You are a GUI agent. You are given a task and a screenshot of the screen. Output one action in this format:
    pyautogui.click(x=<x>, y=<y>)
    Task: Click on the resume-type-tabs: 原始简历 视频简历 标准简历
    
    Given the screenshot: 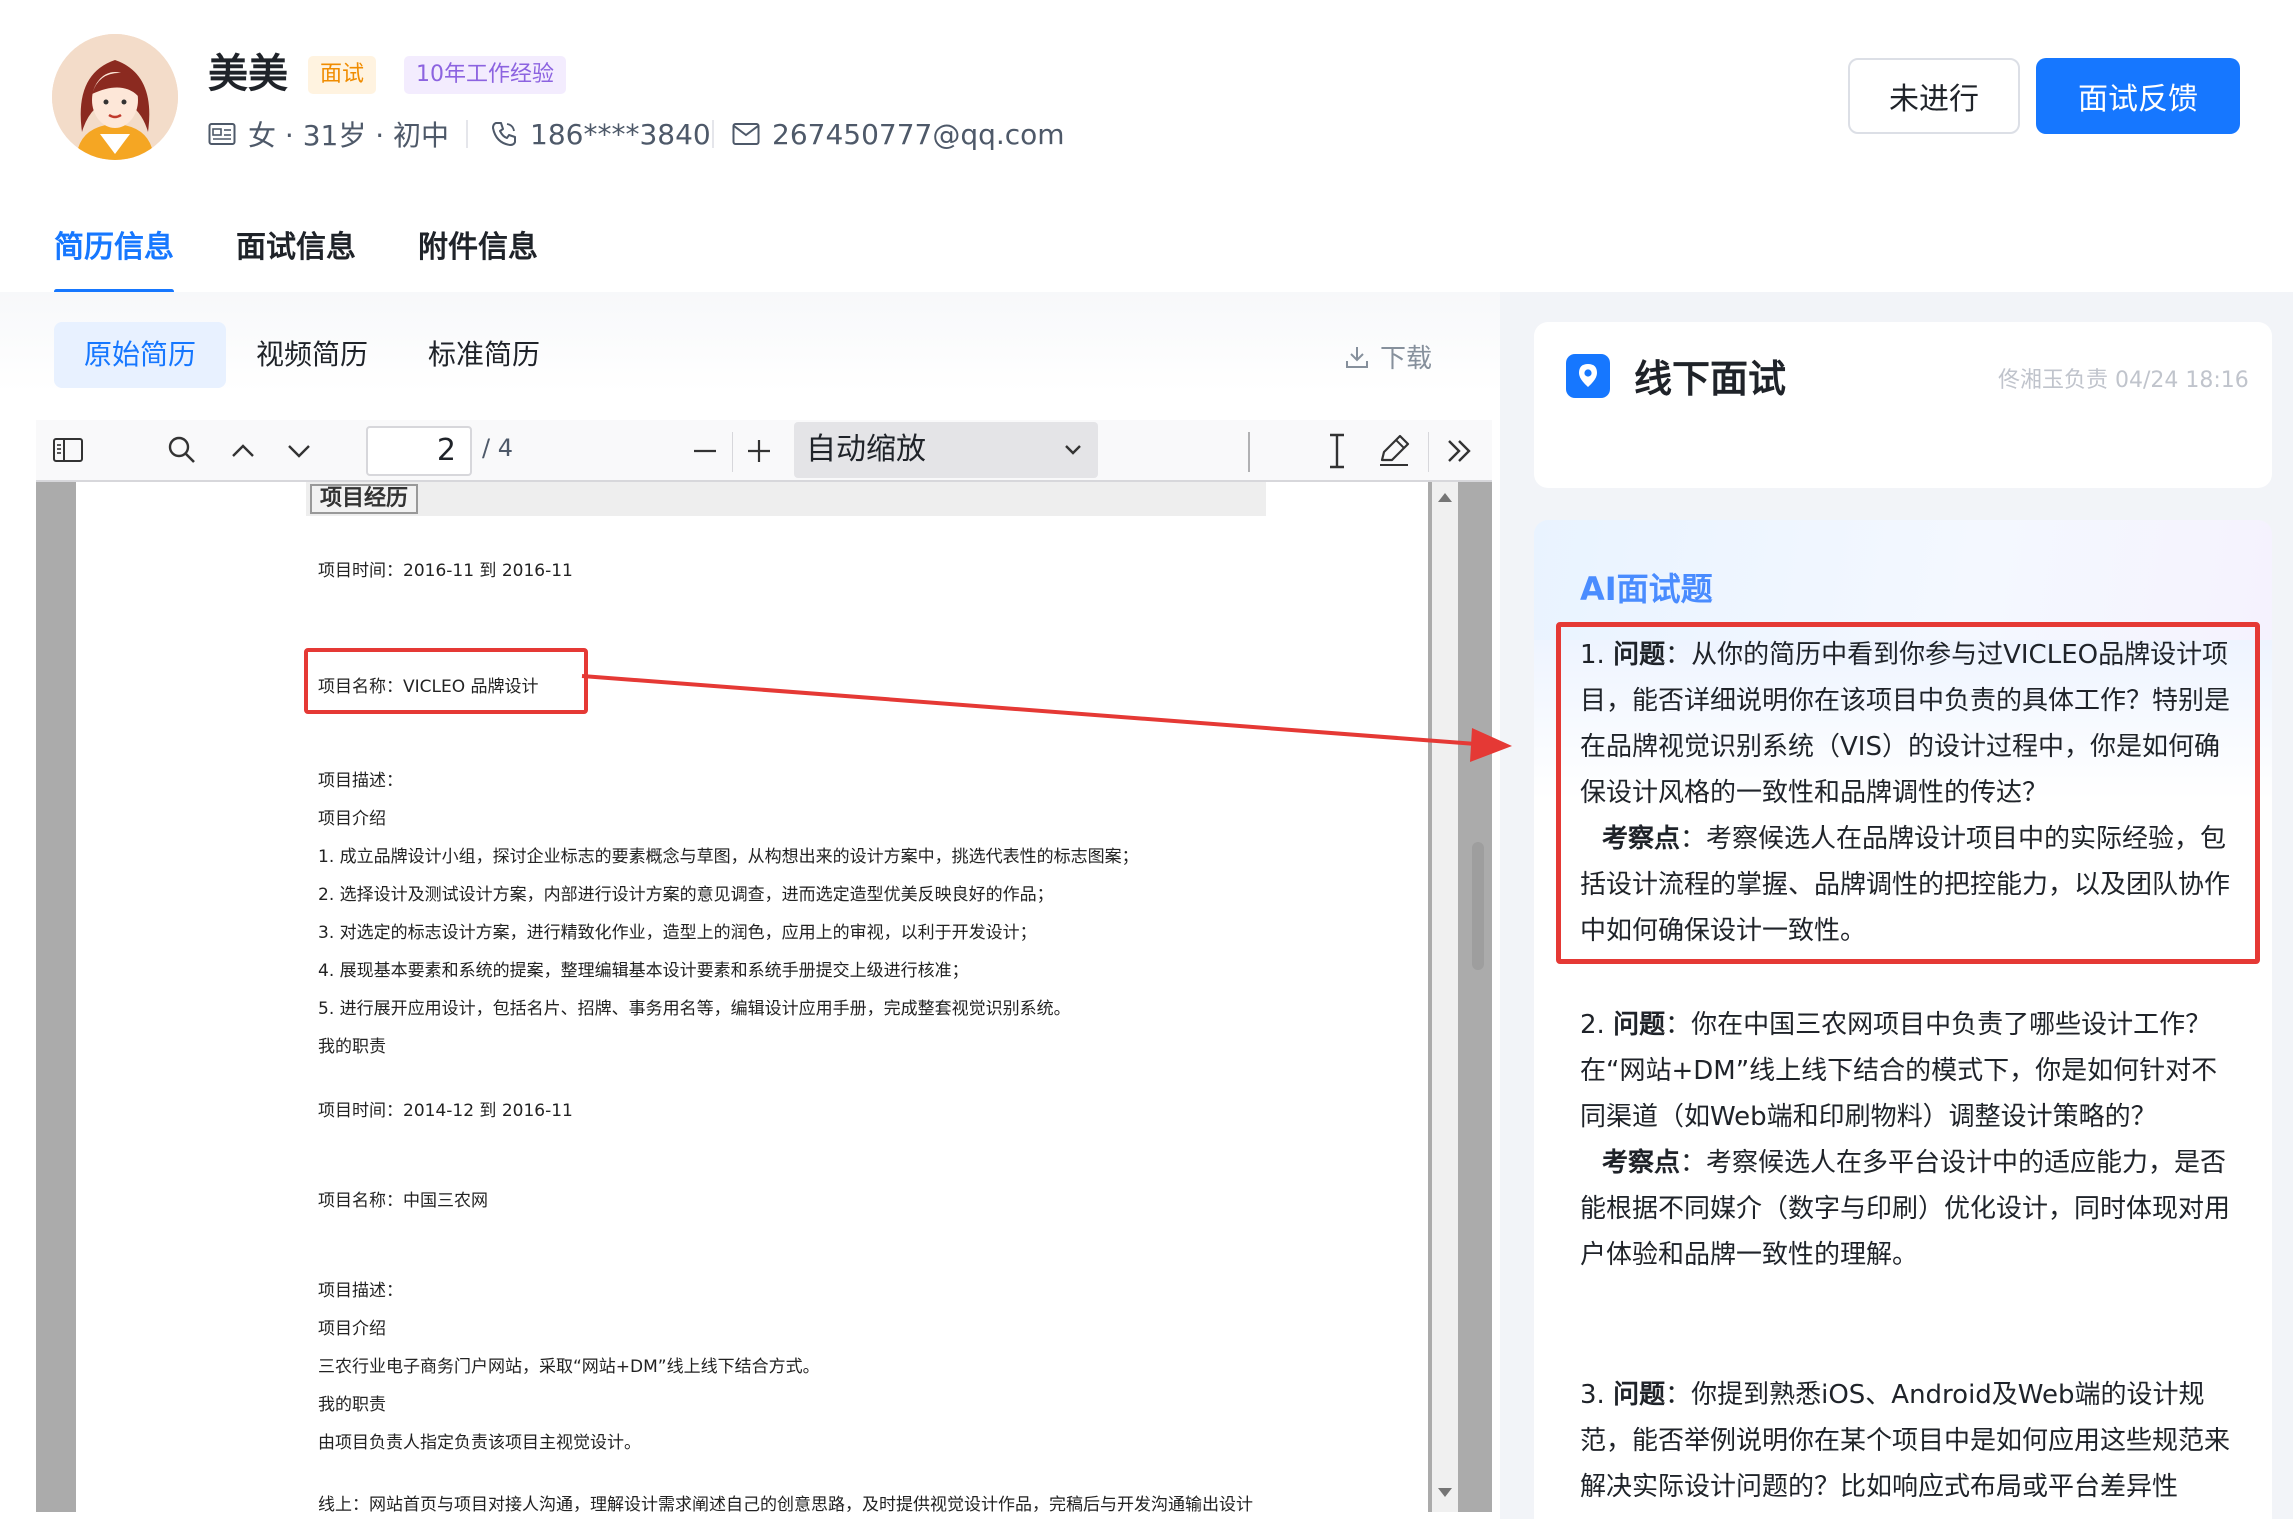 What is the action you would take?
    pyautogui.click(x=312, y=355)
    